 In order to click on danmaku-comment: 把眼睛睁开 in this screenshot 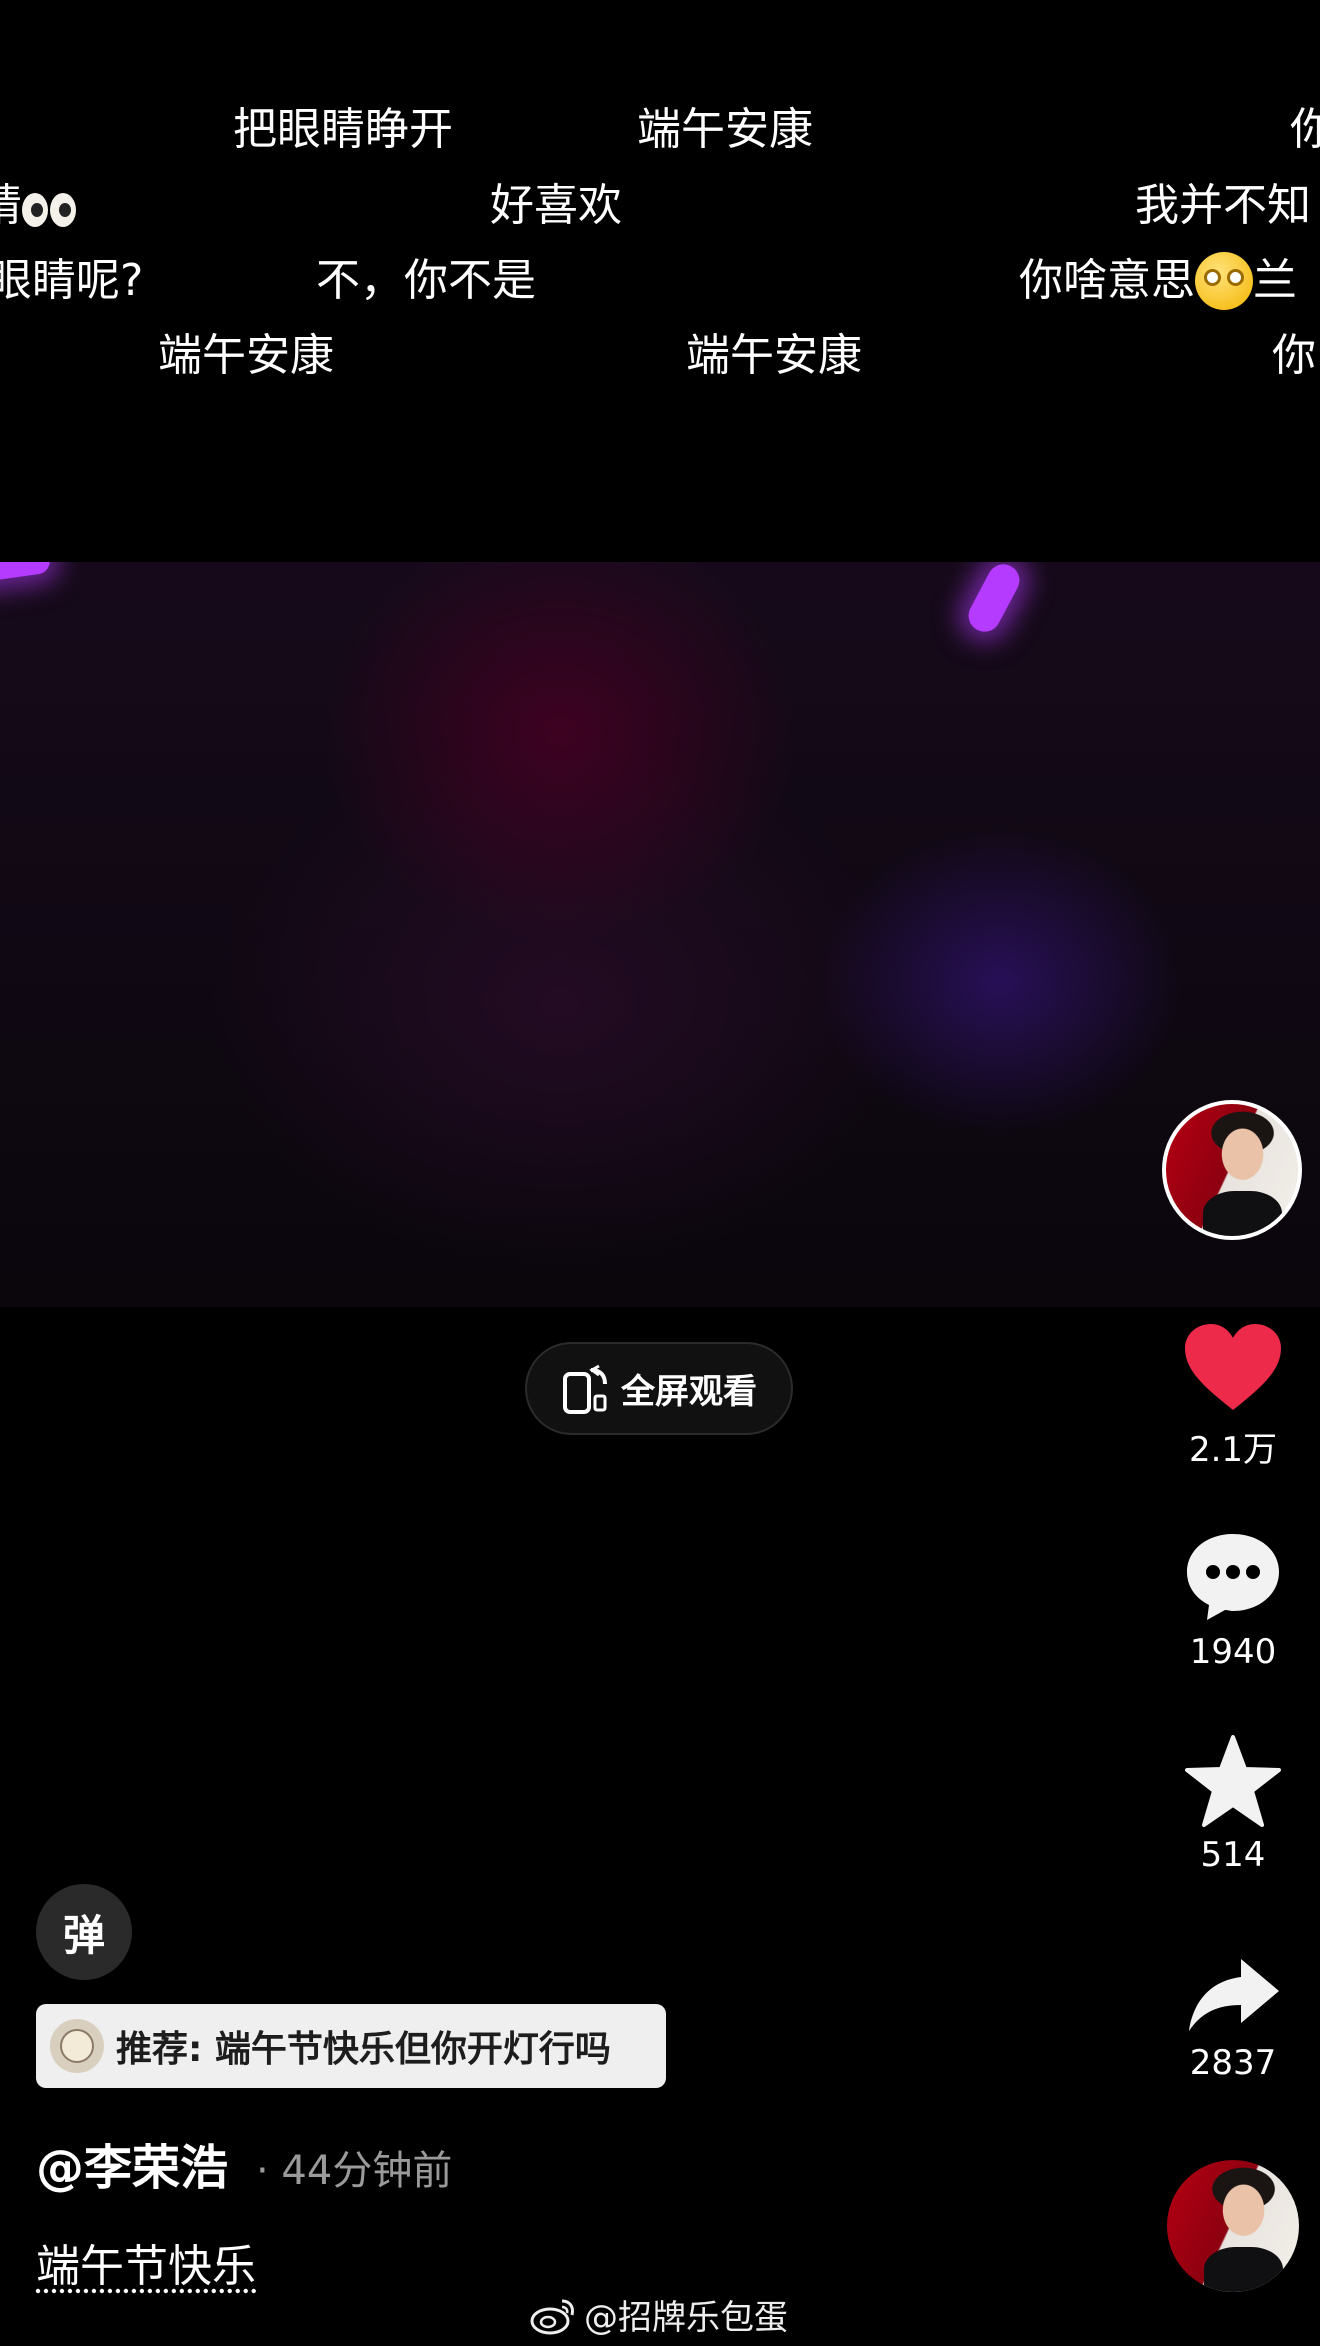, I will do `click(343, 129)`.